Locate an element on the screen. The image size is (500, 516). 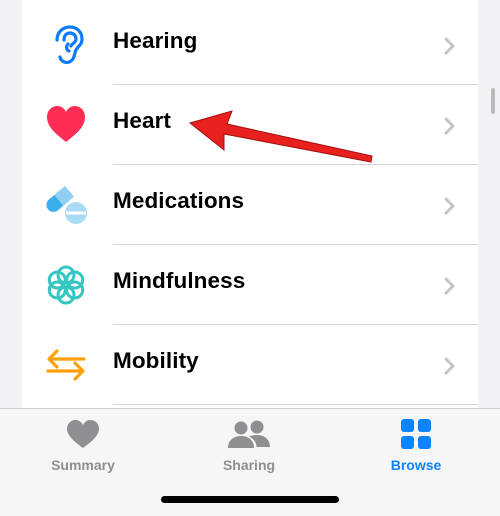
grid-icon is located at coordinates (416, 434).